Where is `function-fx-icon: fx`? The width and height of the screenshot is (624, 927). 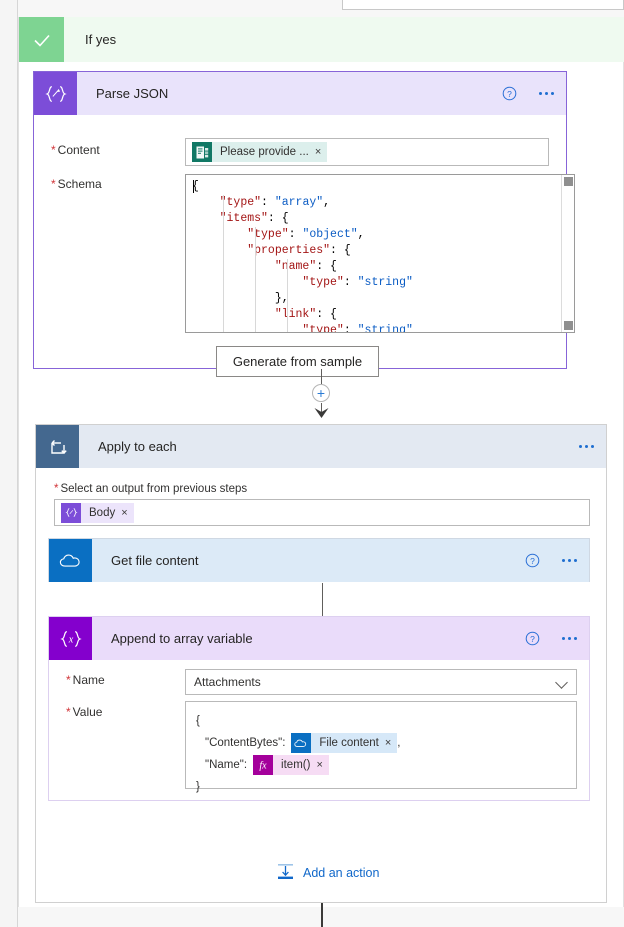 function-fx-icon: fx is located at coordinates (263, 765).